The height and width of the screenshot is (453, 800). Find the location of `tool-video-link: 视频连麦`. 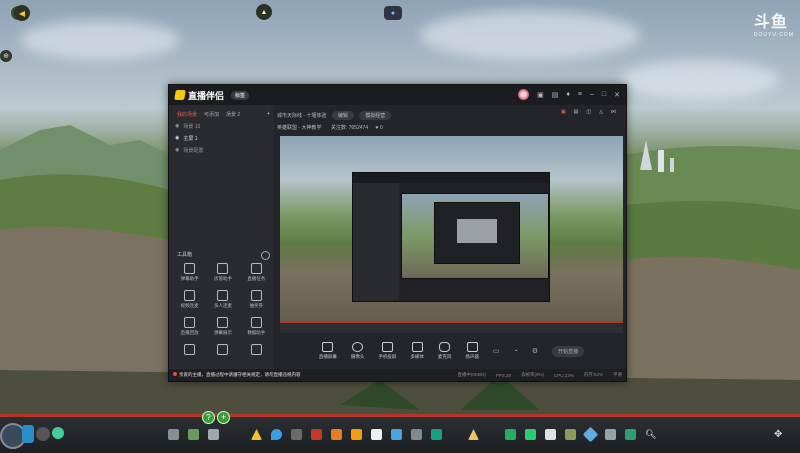

tool-video-link: 视频连麦 is located at coordinates (189, 299).